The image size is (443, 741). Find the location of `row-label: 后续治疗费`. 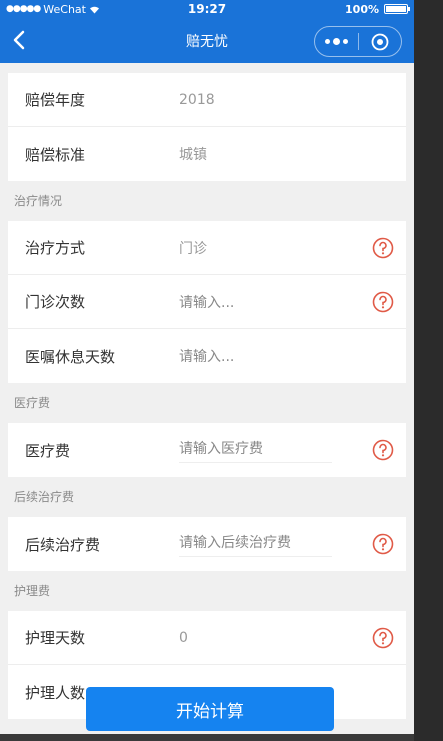

row-label: 后续治疗费 is located at coordinates (63, 544).